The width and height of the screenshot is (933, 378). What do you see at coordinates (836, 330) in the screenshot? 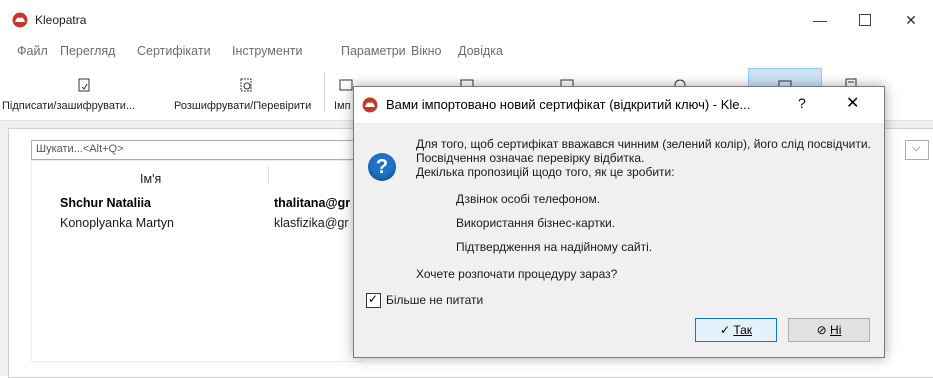
I see `no-label: Ні` at bounding box center [836, 330].